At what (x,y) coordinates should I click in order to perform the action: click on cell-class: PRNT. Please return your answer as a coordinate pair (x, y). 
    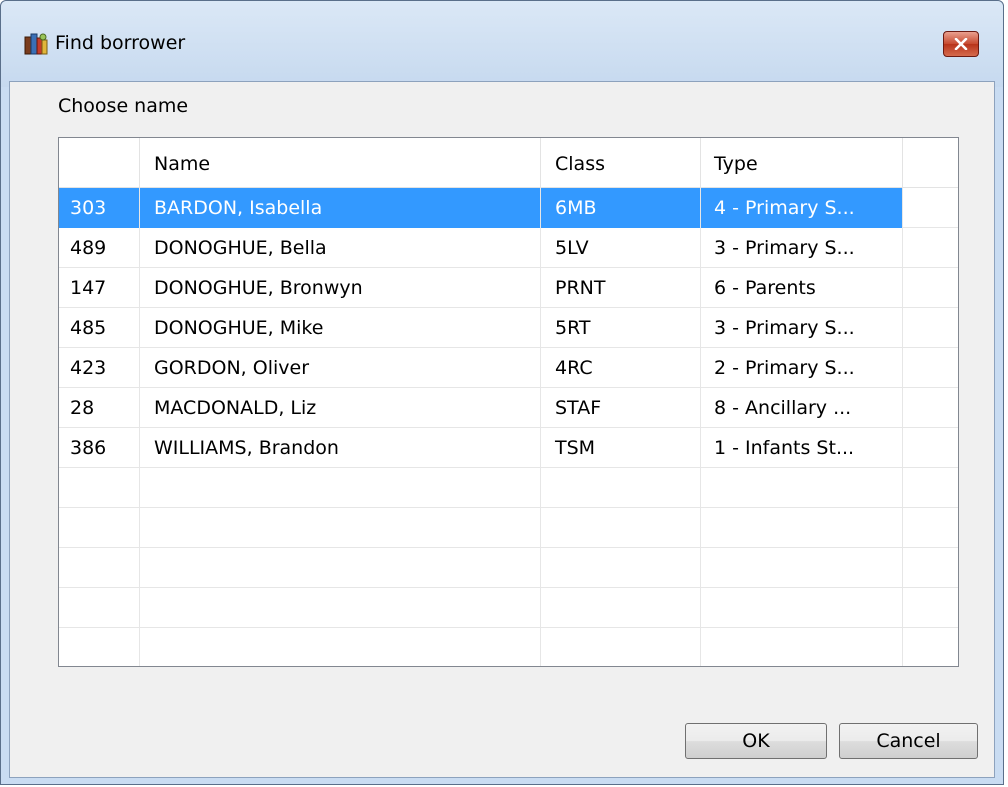
    Looking at the image, I should click on (621, 288).